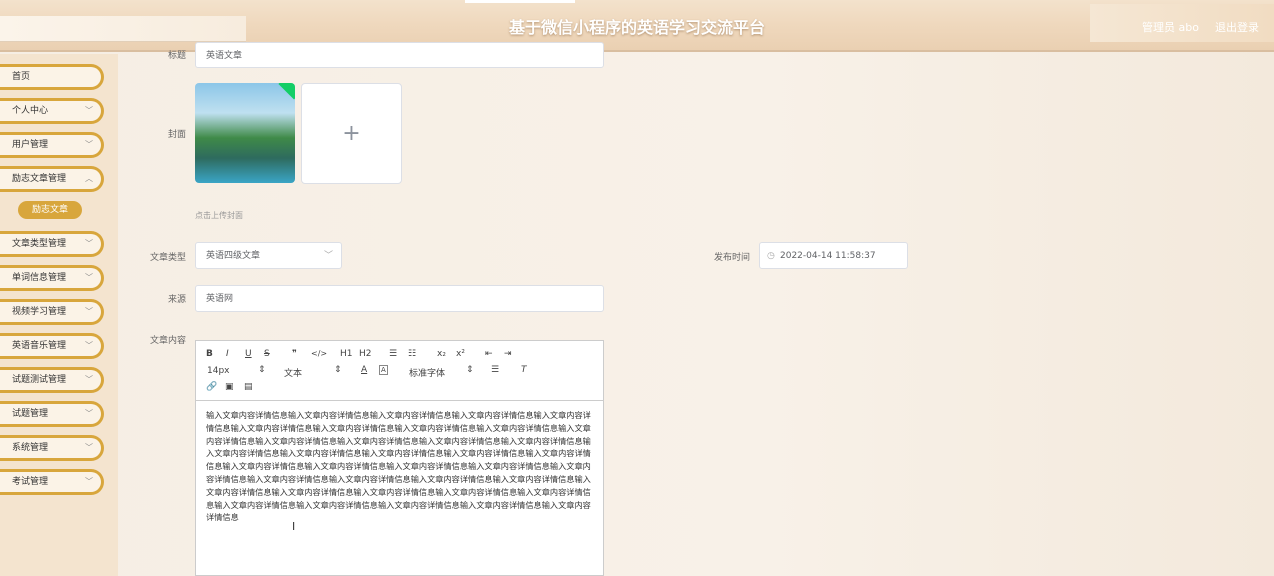 Image resolution: width=1274 pixels, height=576 pixels. I want to click on sidebar-item-users: 用户管理 ﹀, so click(52, 145).